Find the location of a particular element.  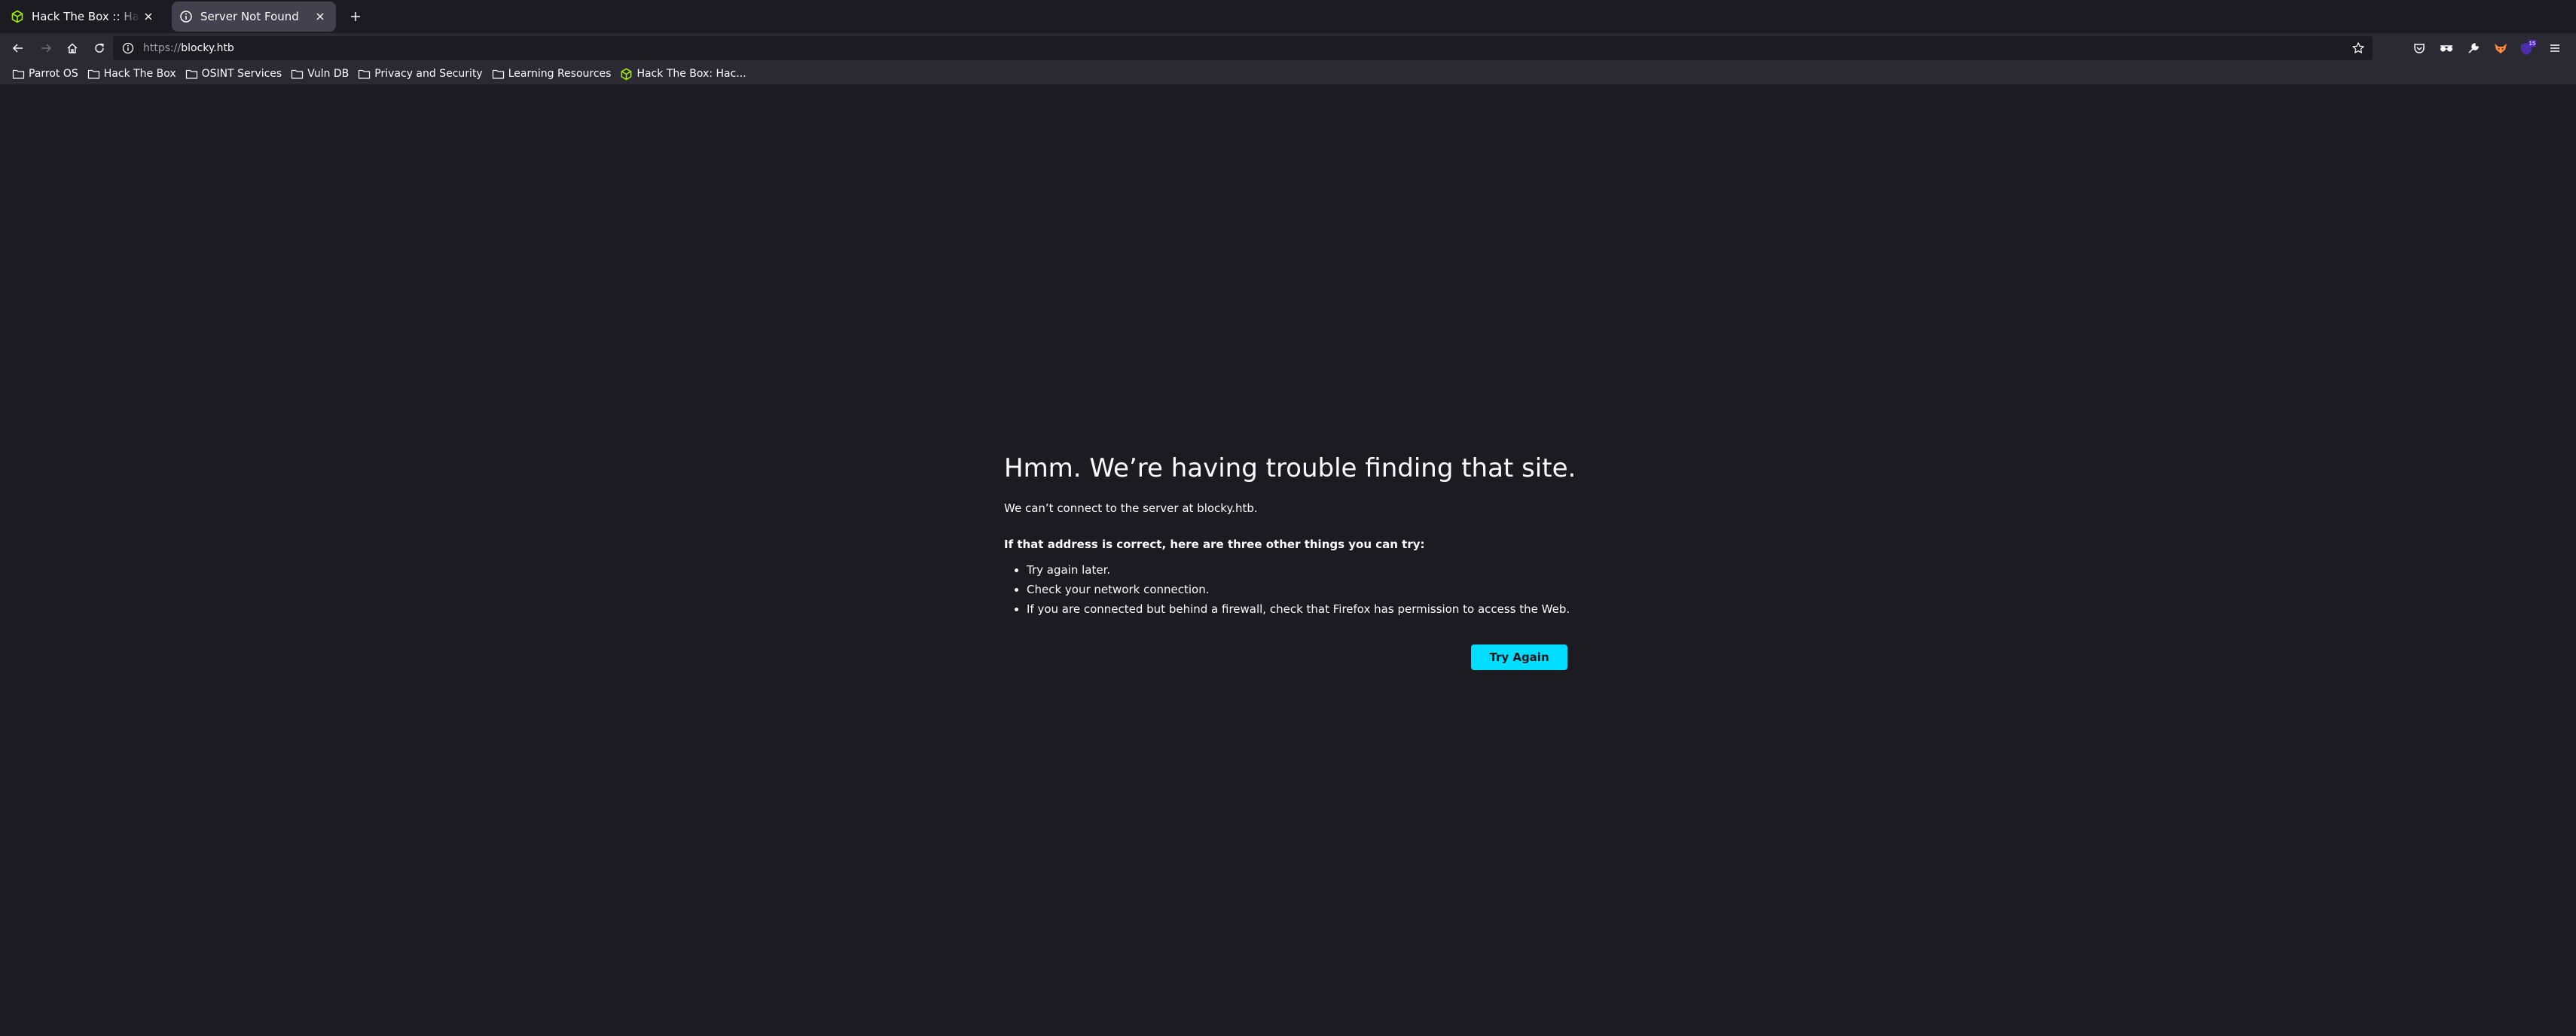

mask-glasses-icon is located at coordinates (2446, 48).